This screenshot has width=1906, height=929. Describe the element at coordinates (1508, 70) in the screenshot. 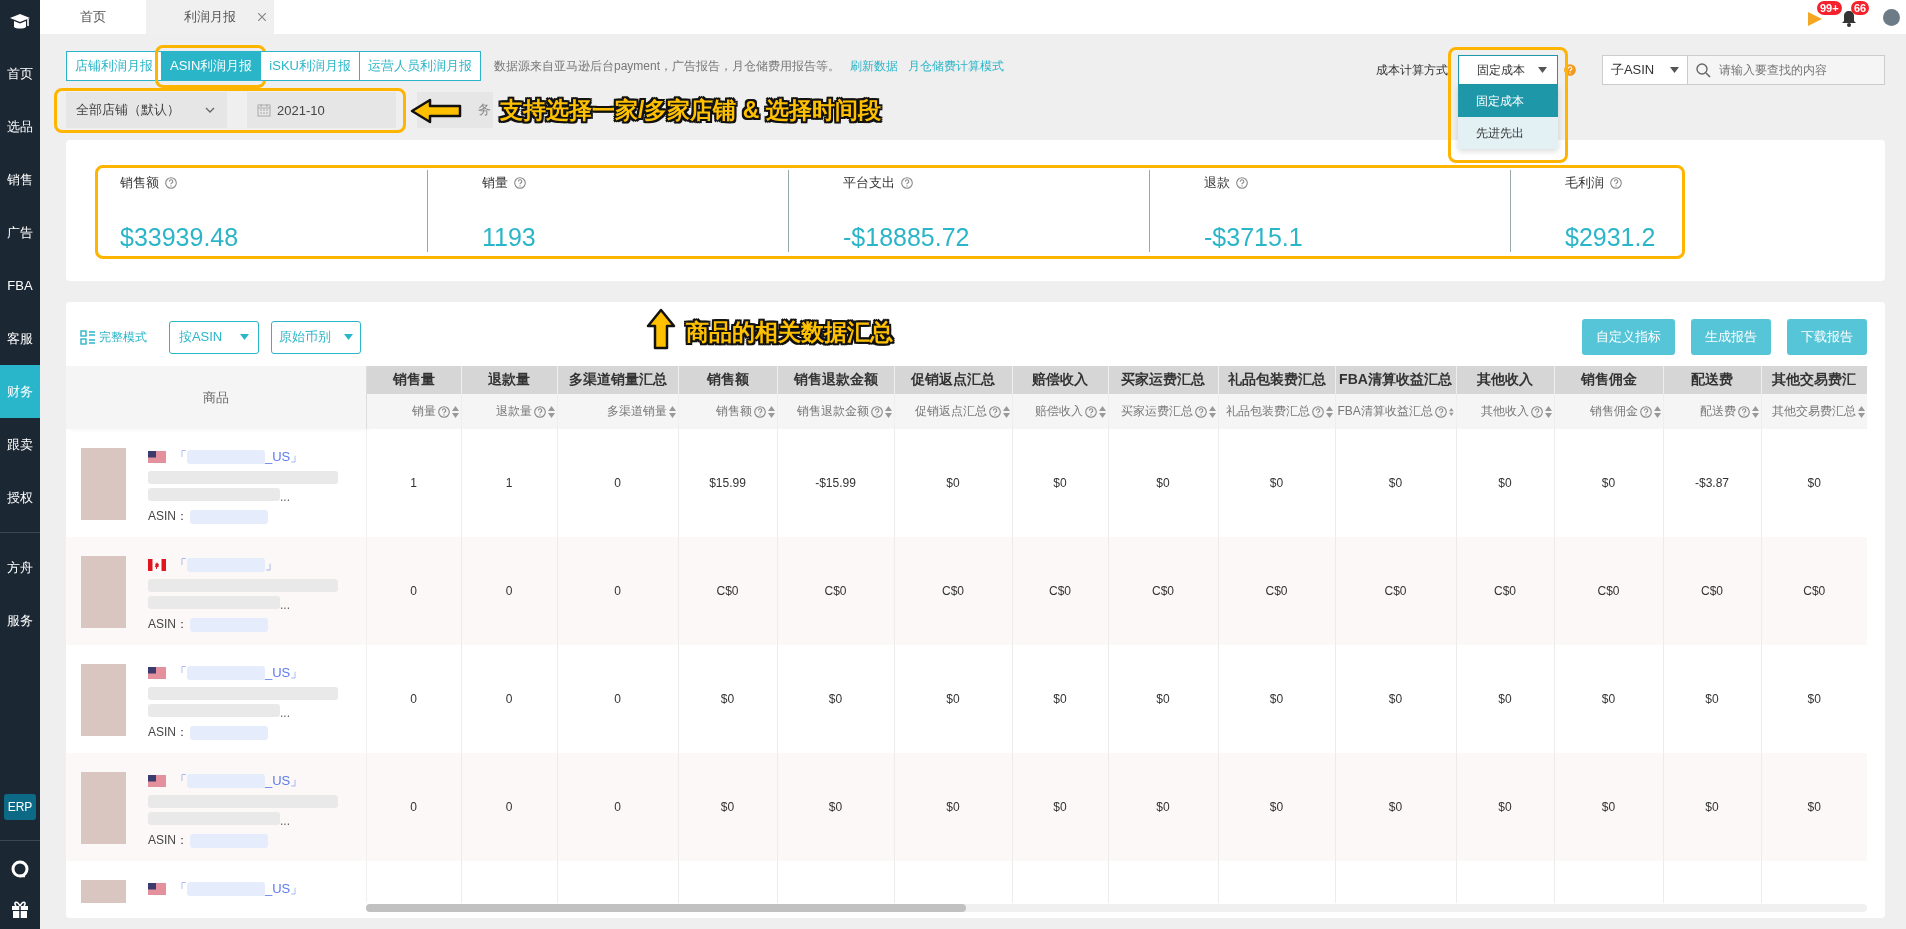

I see `cost-method-select: 固定成本` at that location.